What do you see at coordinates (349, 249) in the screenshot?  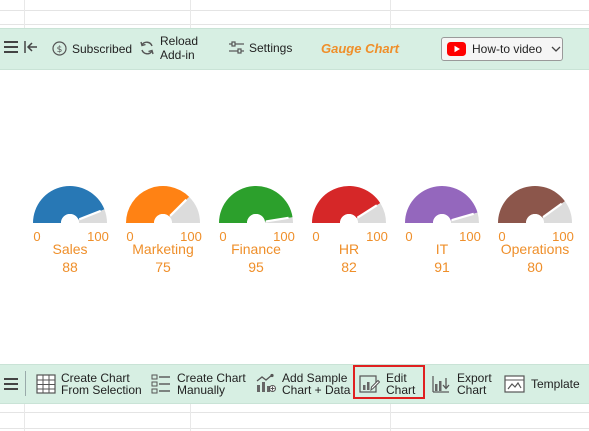 I see `gauge-name-label: HR` at bounding box center [349, 249].